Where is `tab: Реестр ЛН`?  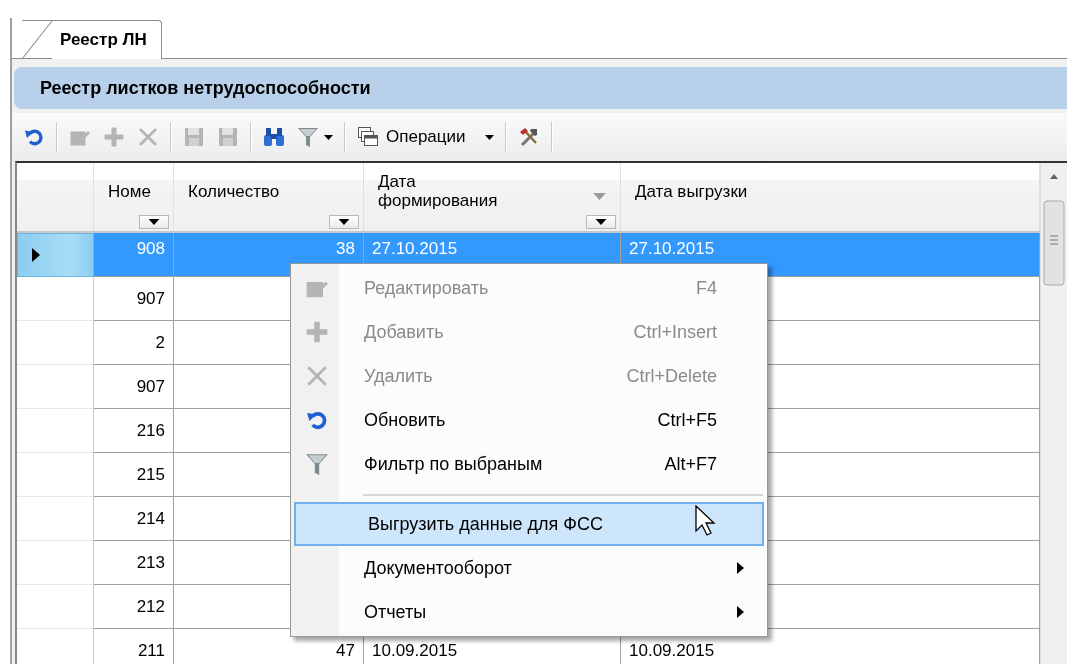
tab: Реестр ЛН is located at coordinates (92, 39).